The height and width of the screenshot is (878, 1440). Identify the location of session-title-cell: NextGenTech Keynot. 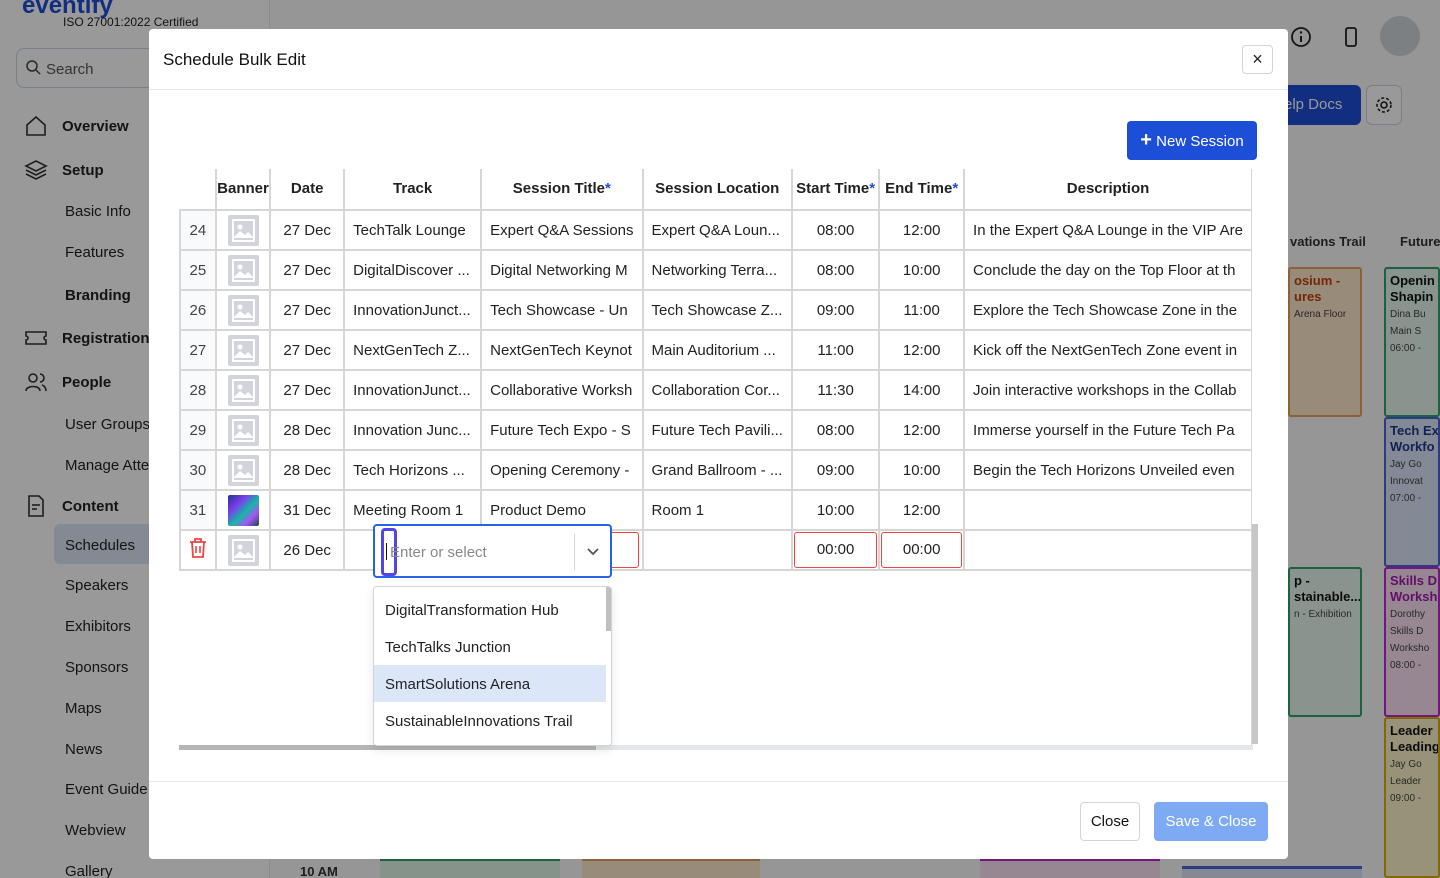
(562, 350).